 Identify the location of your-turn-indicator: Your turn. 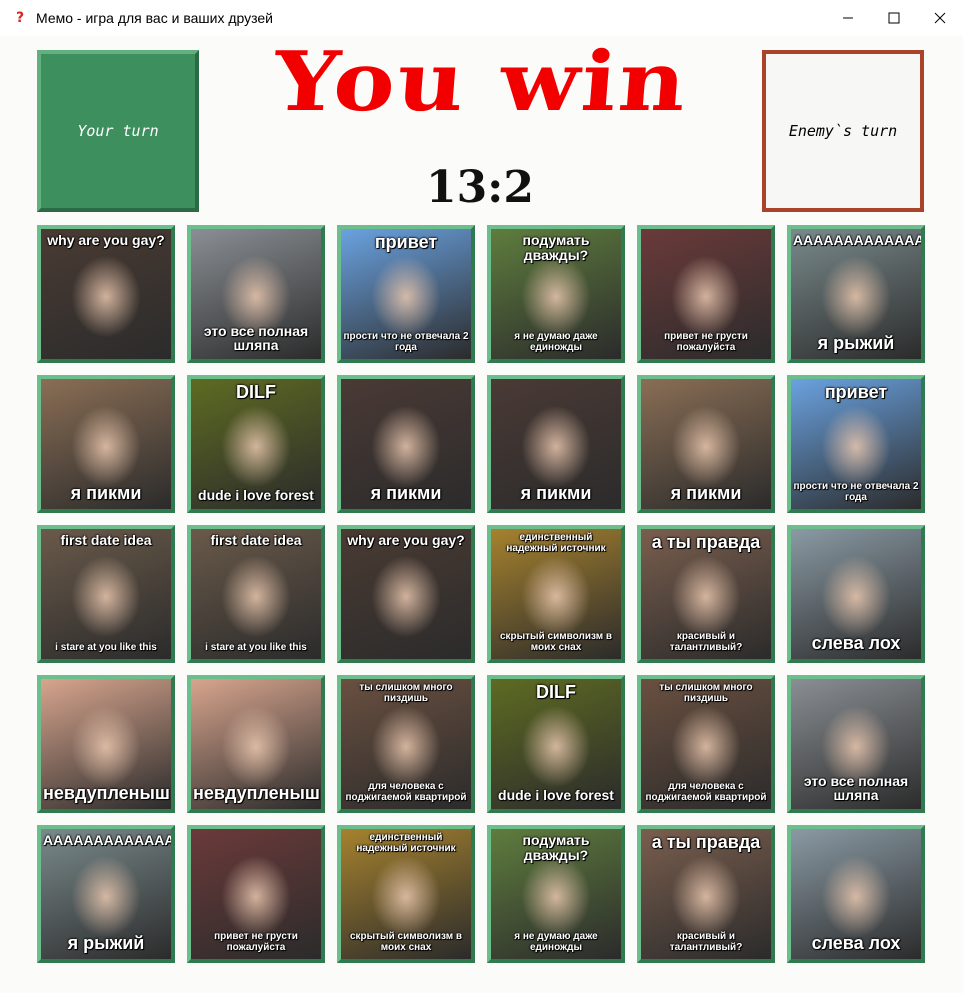
(118, 131).